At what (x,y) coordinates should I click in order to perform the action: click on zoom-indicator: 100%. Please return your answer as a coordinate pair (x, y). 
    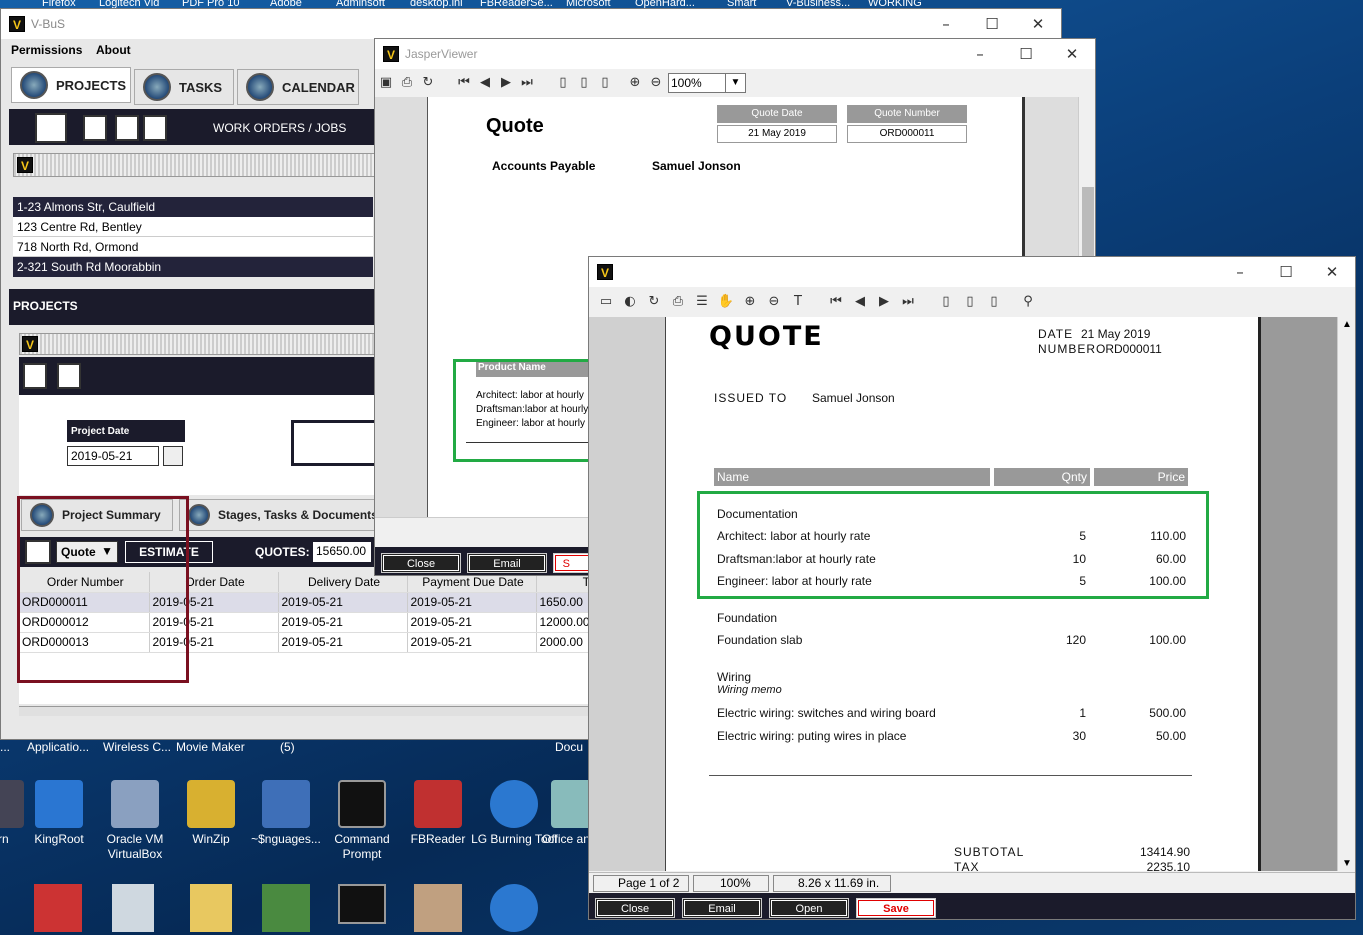
    Looking at the image, I should click on (731, 883).